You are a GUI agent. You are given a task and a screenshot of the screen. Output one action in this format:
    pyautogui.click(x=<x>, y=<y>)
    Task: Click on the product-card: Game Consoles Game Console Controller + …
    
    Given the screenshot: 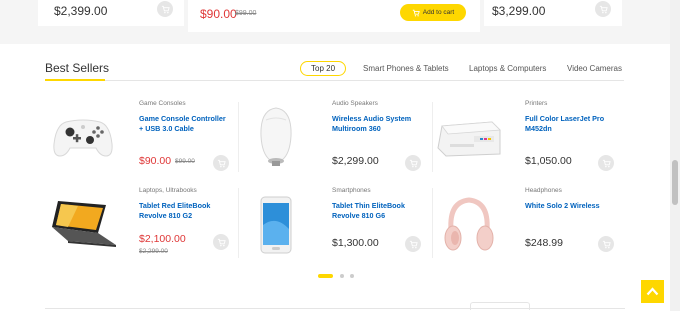 What is the action you would take?
    pyautogui.click(x=137, y=140)
    